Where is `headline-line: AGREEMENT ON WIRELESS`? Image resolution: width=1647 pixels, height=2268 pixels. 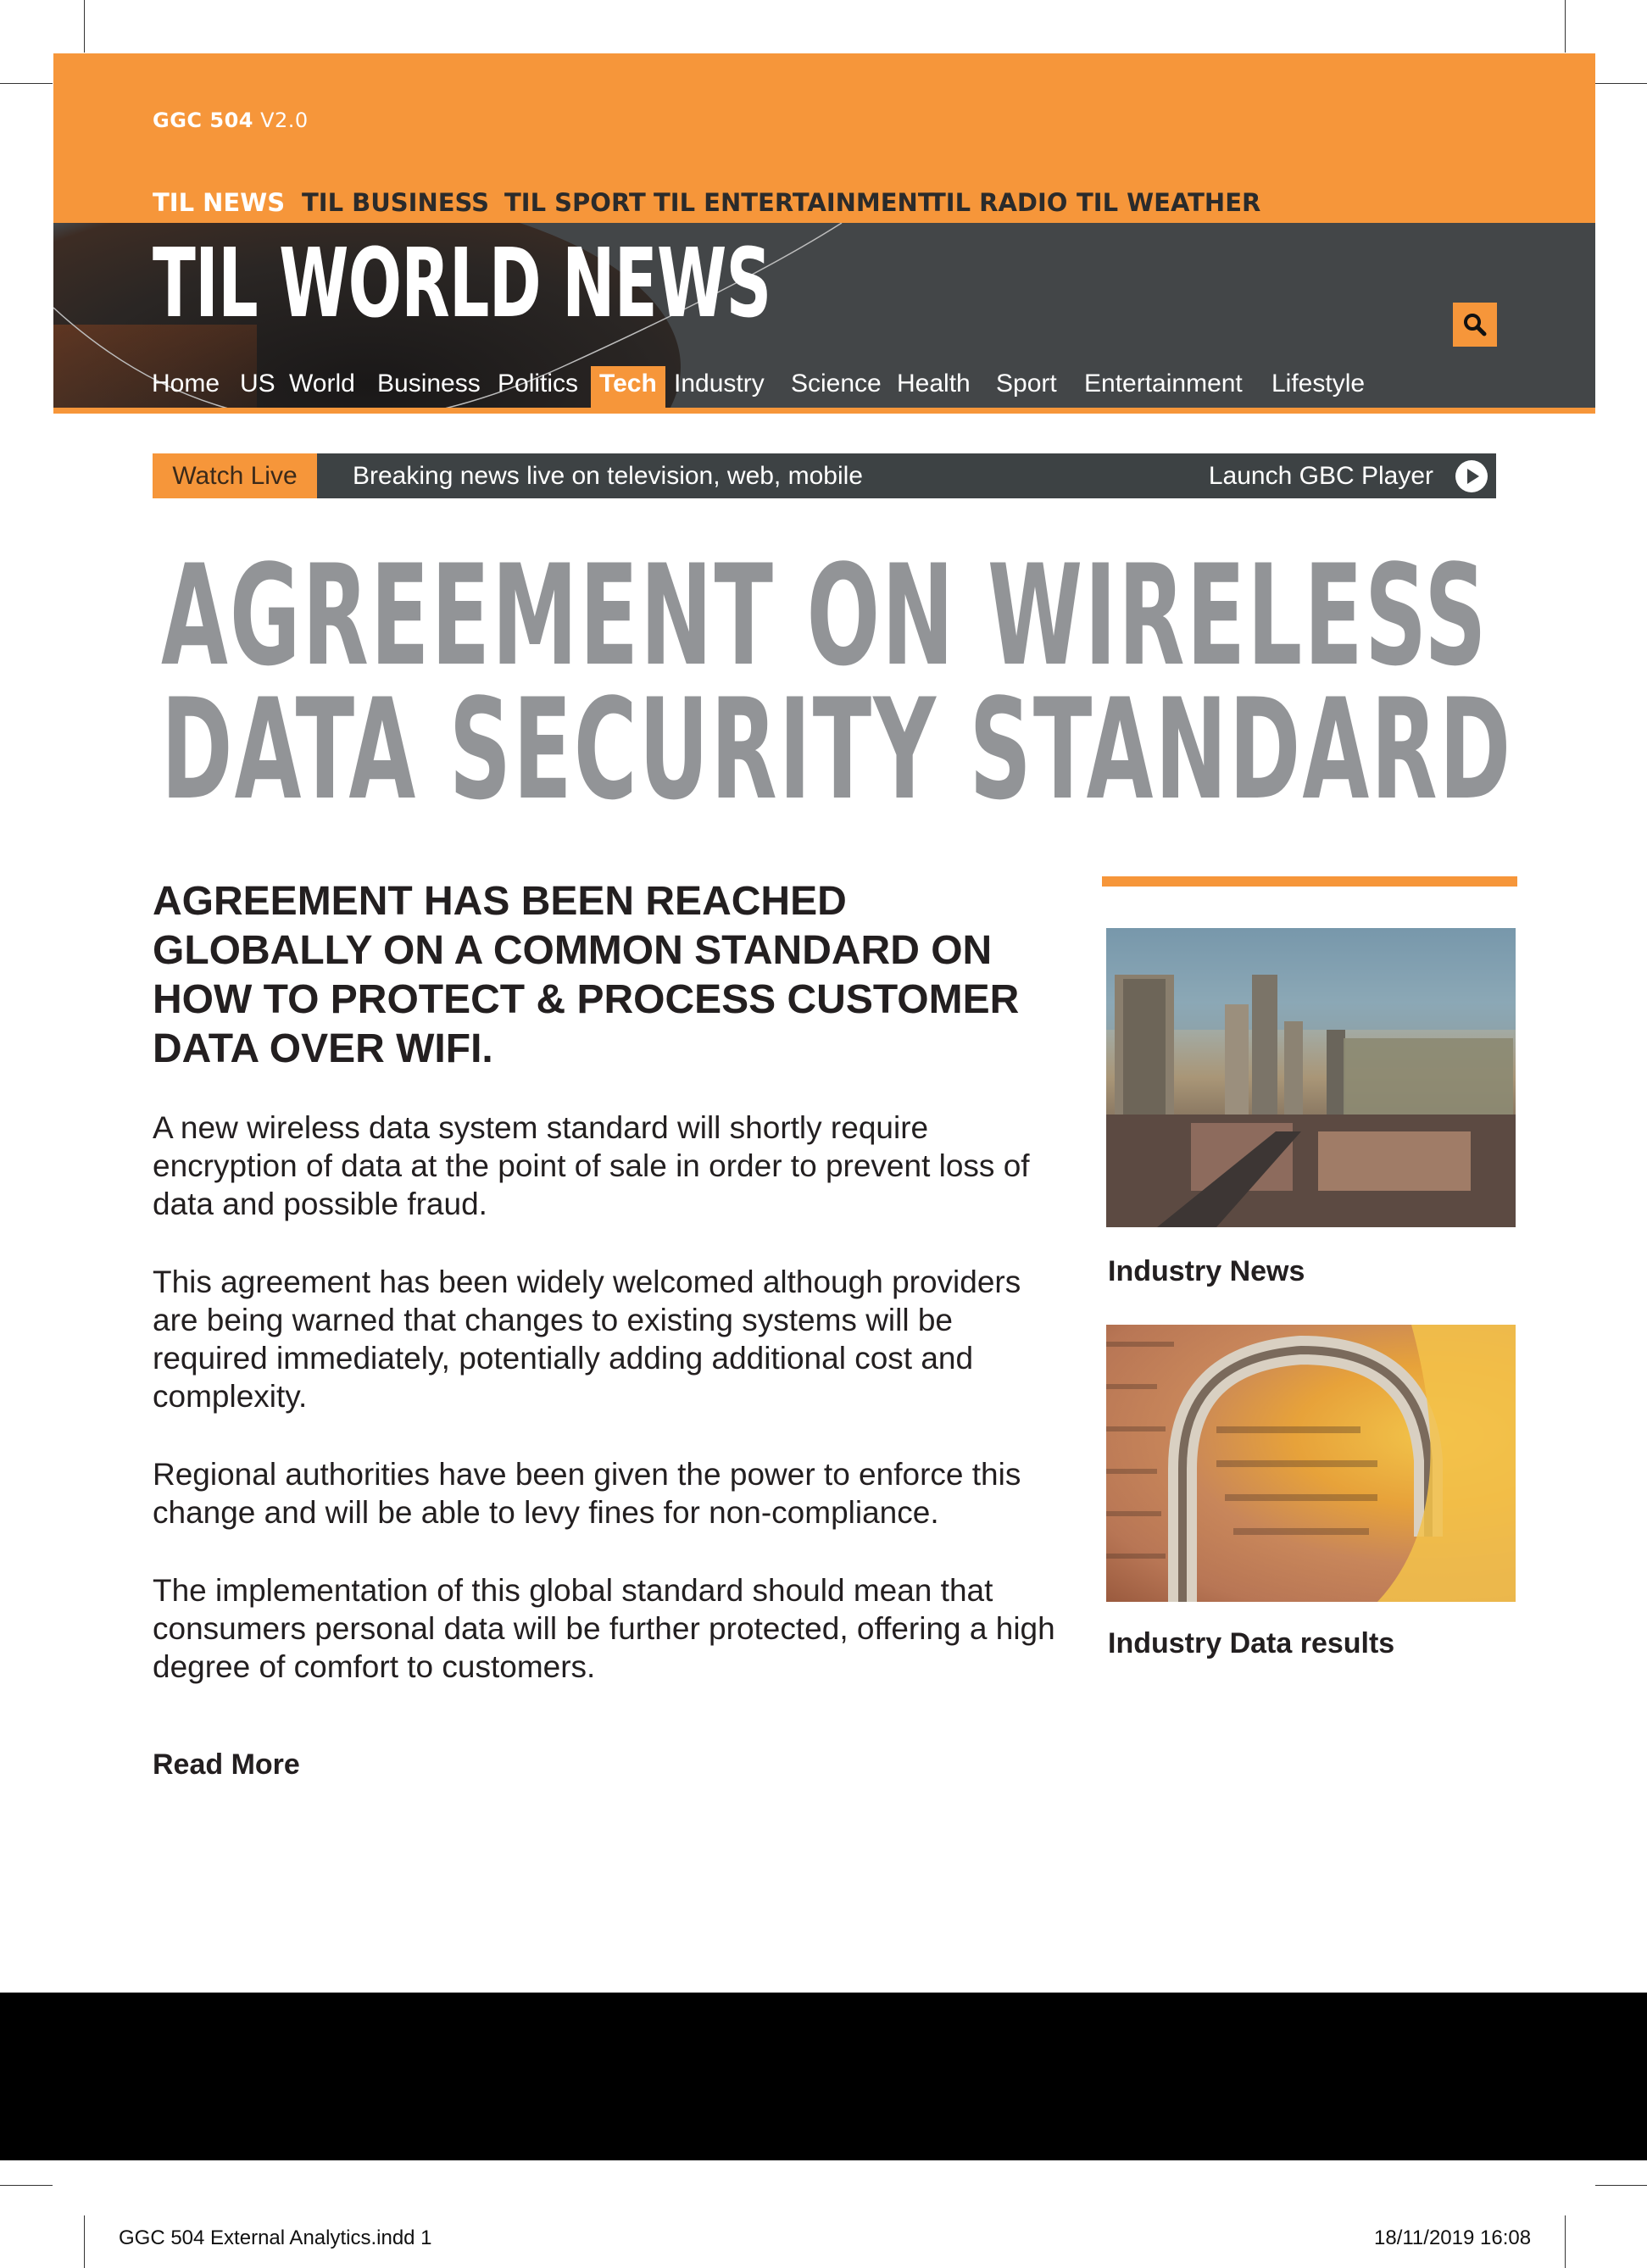
headline-line: AGREEMENT ON WIRELESS is located at coordinates (824, 616).